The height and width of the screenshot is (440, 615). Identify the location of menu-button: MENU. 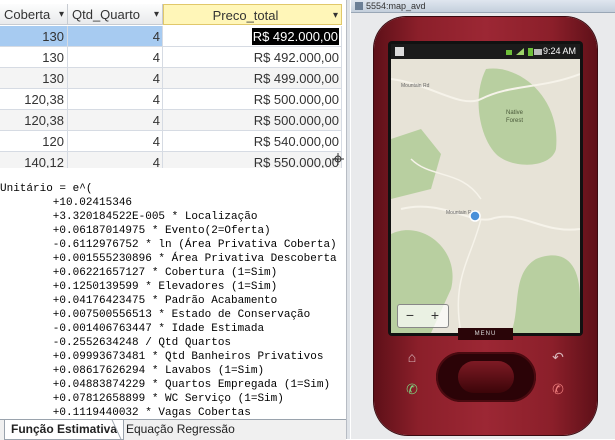
(485, 334).